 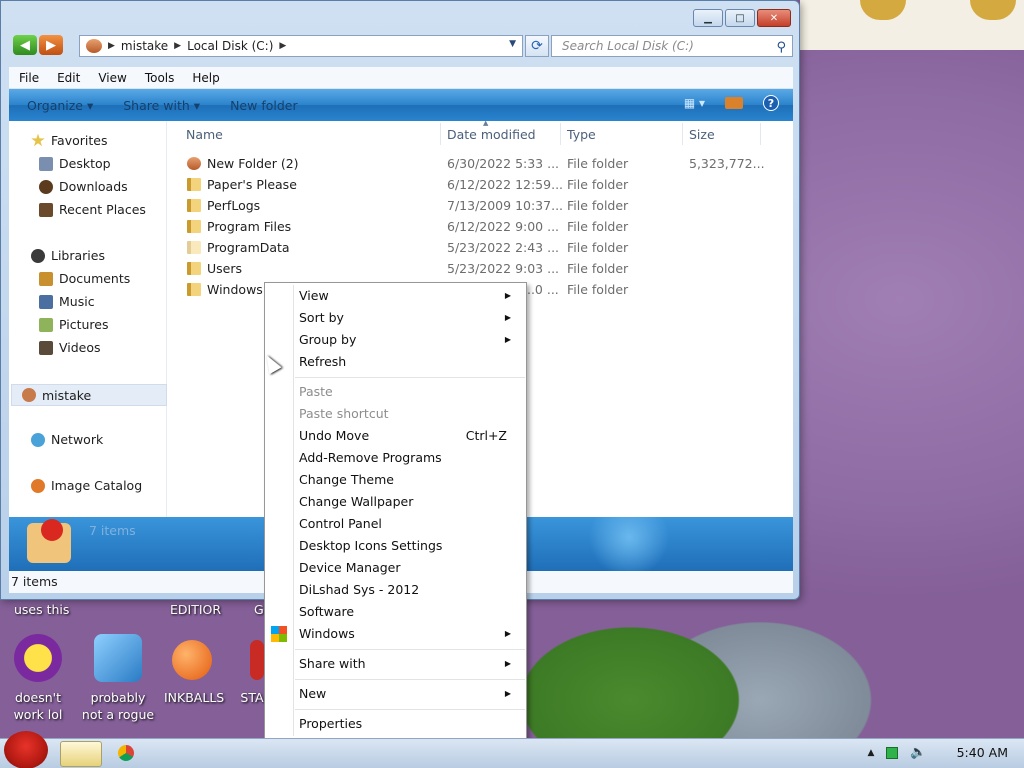 What do you see at coordinates (410, 458) in the screenshot?
I see `menu-item-add-remove-programs: Add-Remove Programs` at bounding box center [410, 458].